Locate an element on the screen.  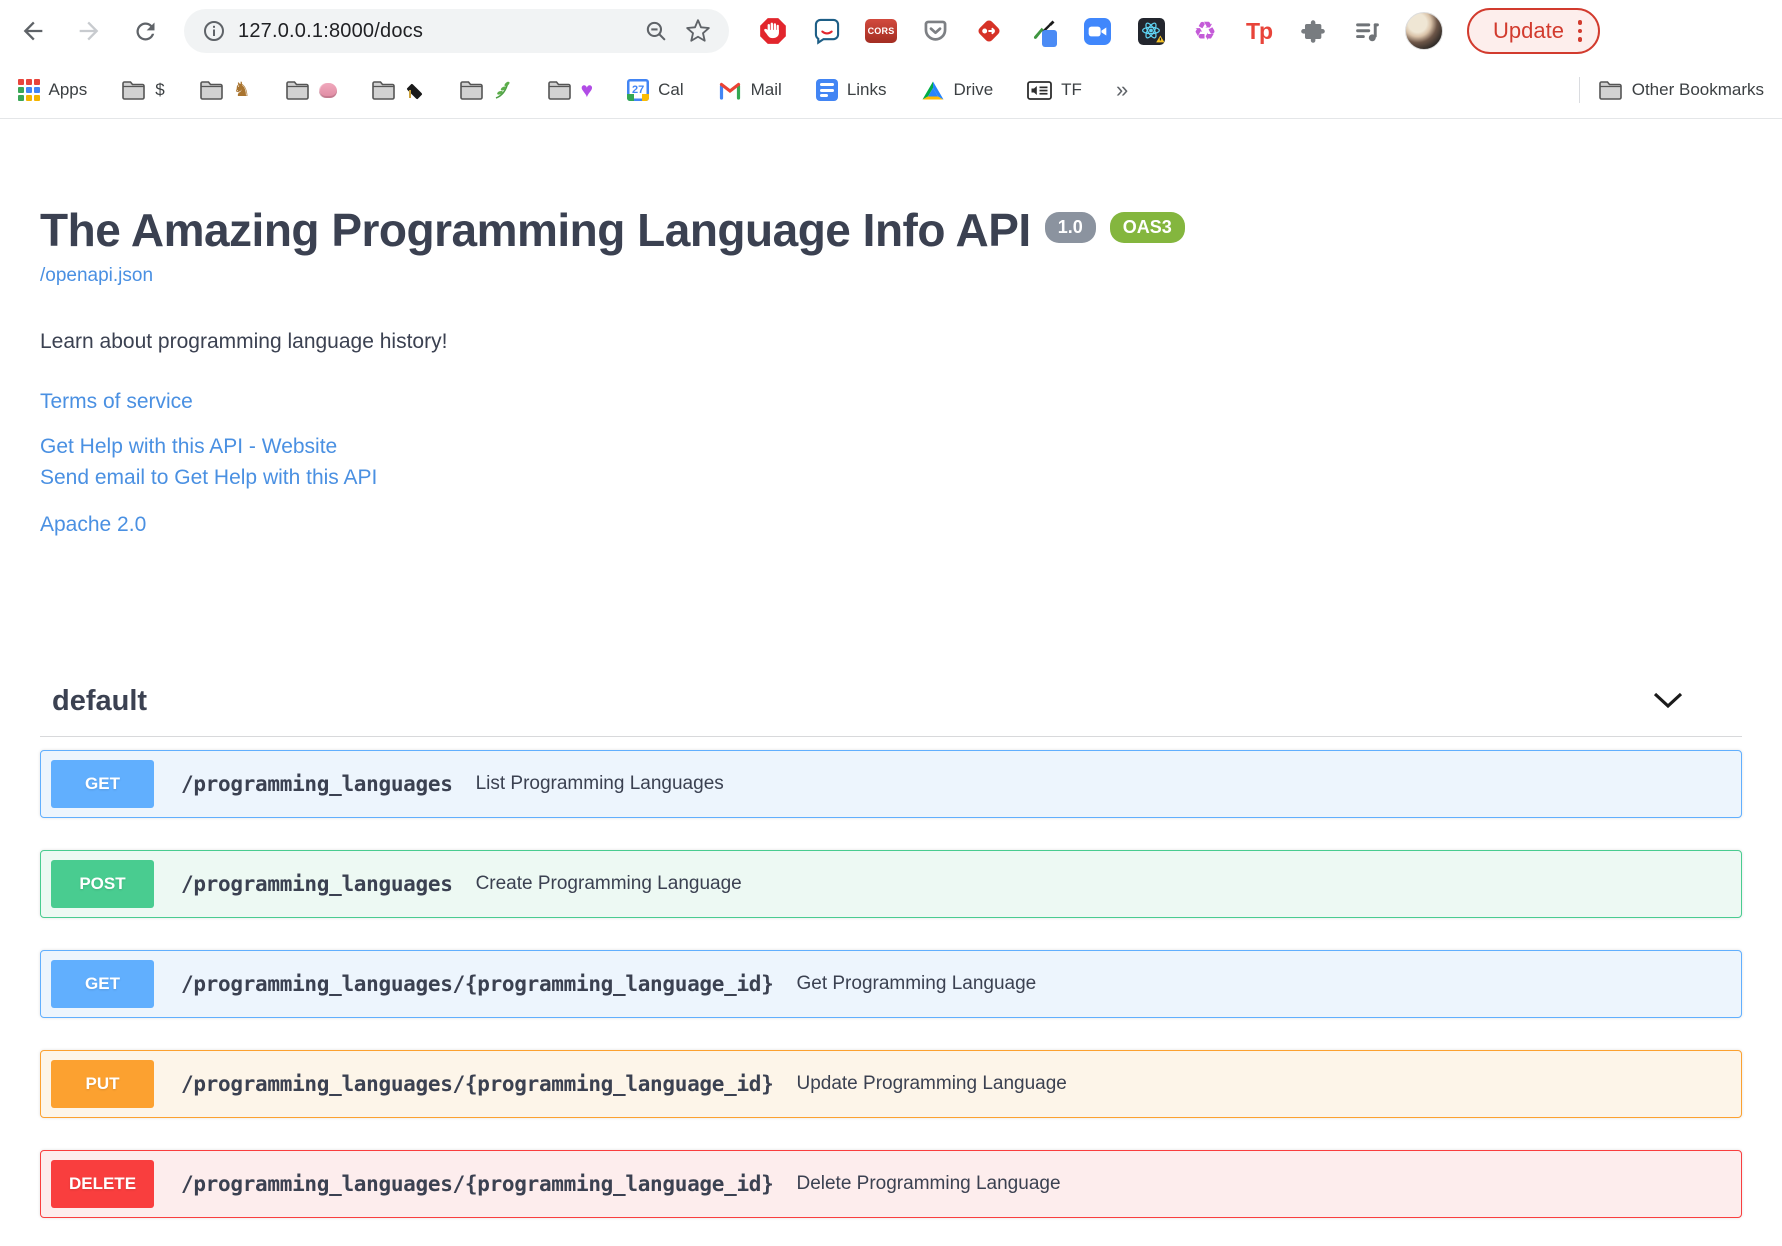
section-header-default: default is located at coordinates (891, 711).